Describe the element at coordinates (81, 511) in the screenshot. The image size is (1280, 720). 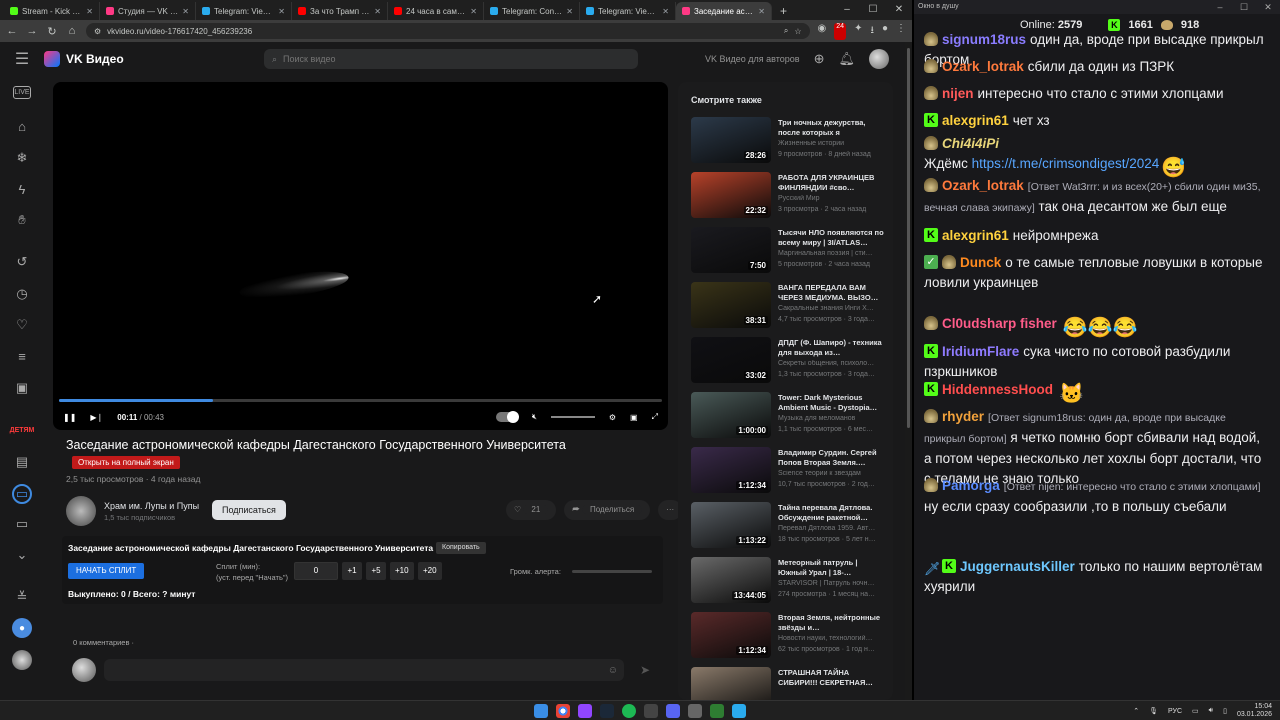
I see `channel-avatar` at that location.